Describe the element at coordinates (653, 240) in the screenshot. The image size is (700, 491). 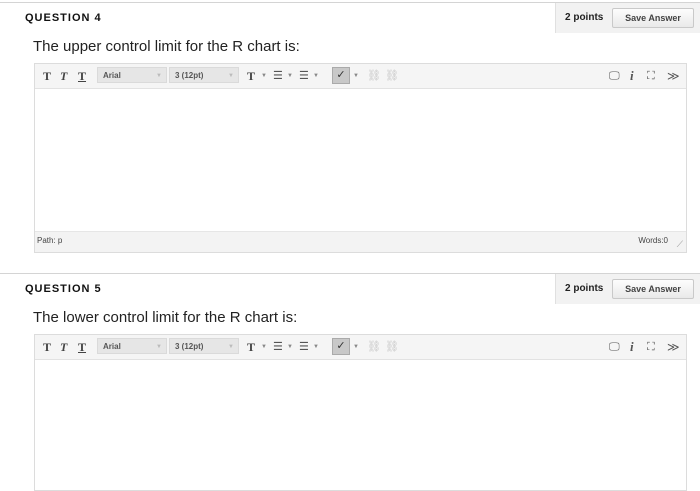
I see `word-count: Words:0` at that location.